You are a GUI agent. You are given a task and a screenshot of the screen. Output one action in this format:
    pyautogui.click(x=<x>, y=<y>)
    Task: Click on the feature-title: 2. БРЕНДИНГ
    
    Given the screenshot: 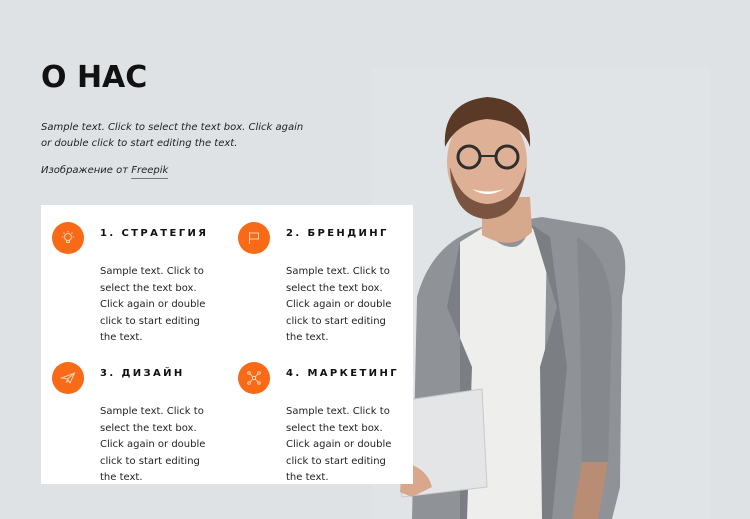 What is the action you would take?
    pyautogui.click(x=337, y=233)
    